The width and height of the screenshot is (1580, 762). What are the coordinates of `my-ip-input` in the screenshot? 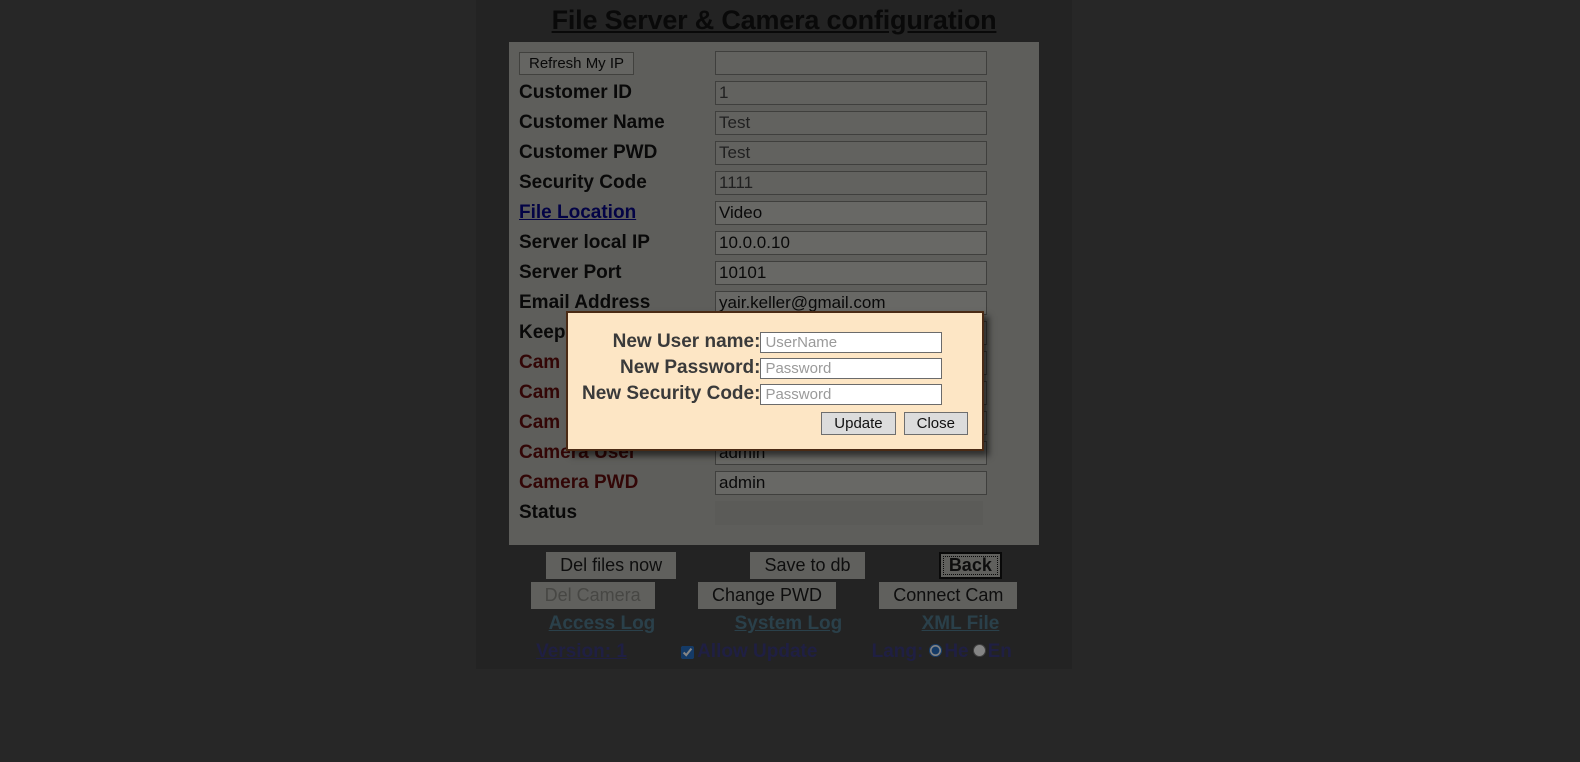 It's located at (851, 63).